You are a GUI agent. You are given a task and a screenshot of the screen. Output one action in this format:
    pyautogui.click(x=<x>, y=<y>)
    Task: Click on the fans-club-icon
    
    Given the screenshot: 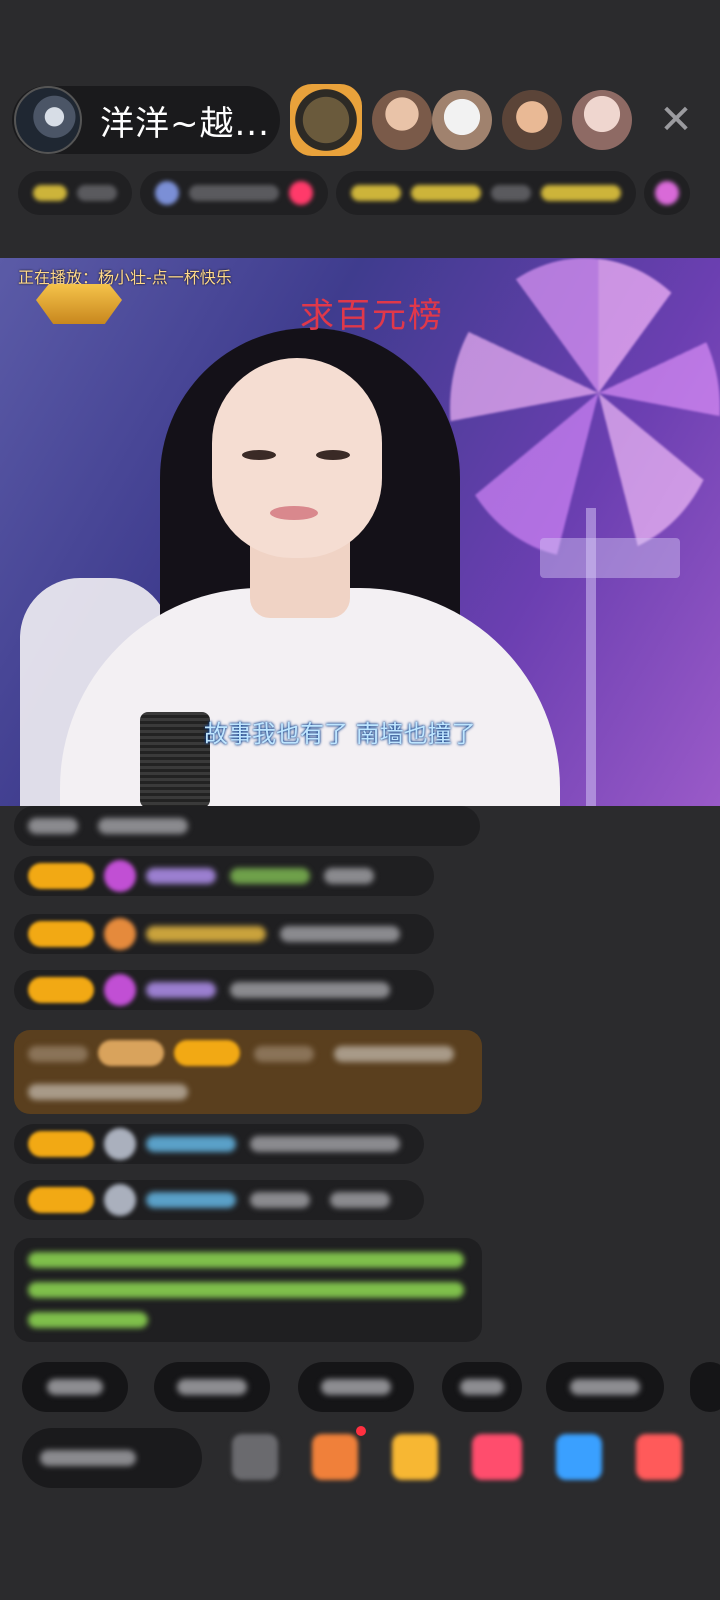 What is the action you would take?
    pyautogui.click(x=497, y=1457)
    